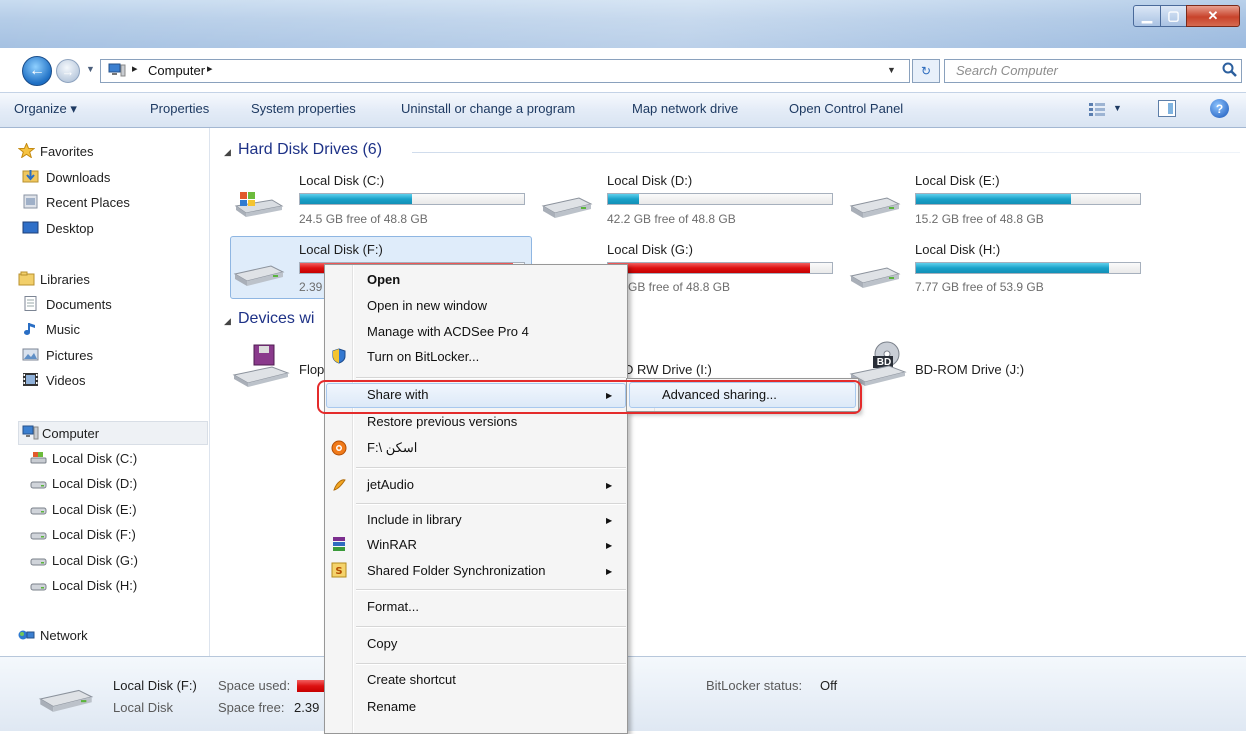 The width and height of the screenshot is (1246, 734). I want to click on change-view-icon, so click(1097, 109).